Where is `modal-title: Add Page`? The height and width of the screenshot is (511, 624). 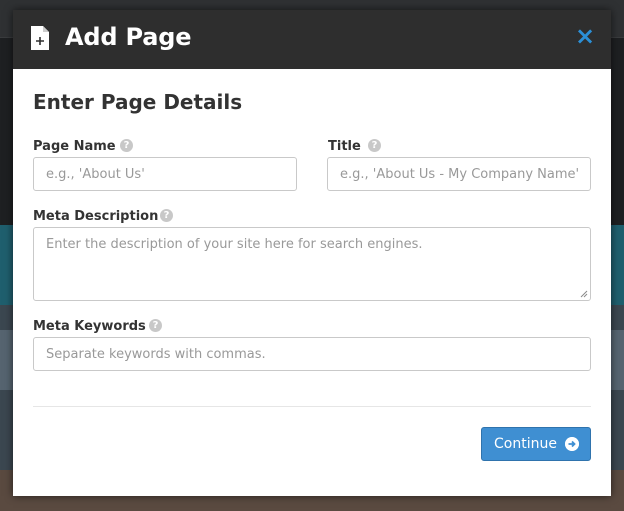 modal-title: Add Page is located at coordinates (128, 37).